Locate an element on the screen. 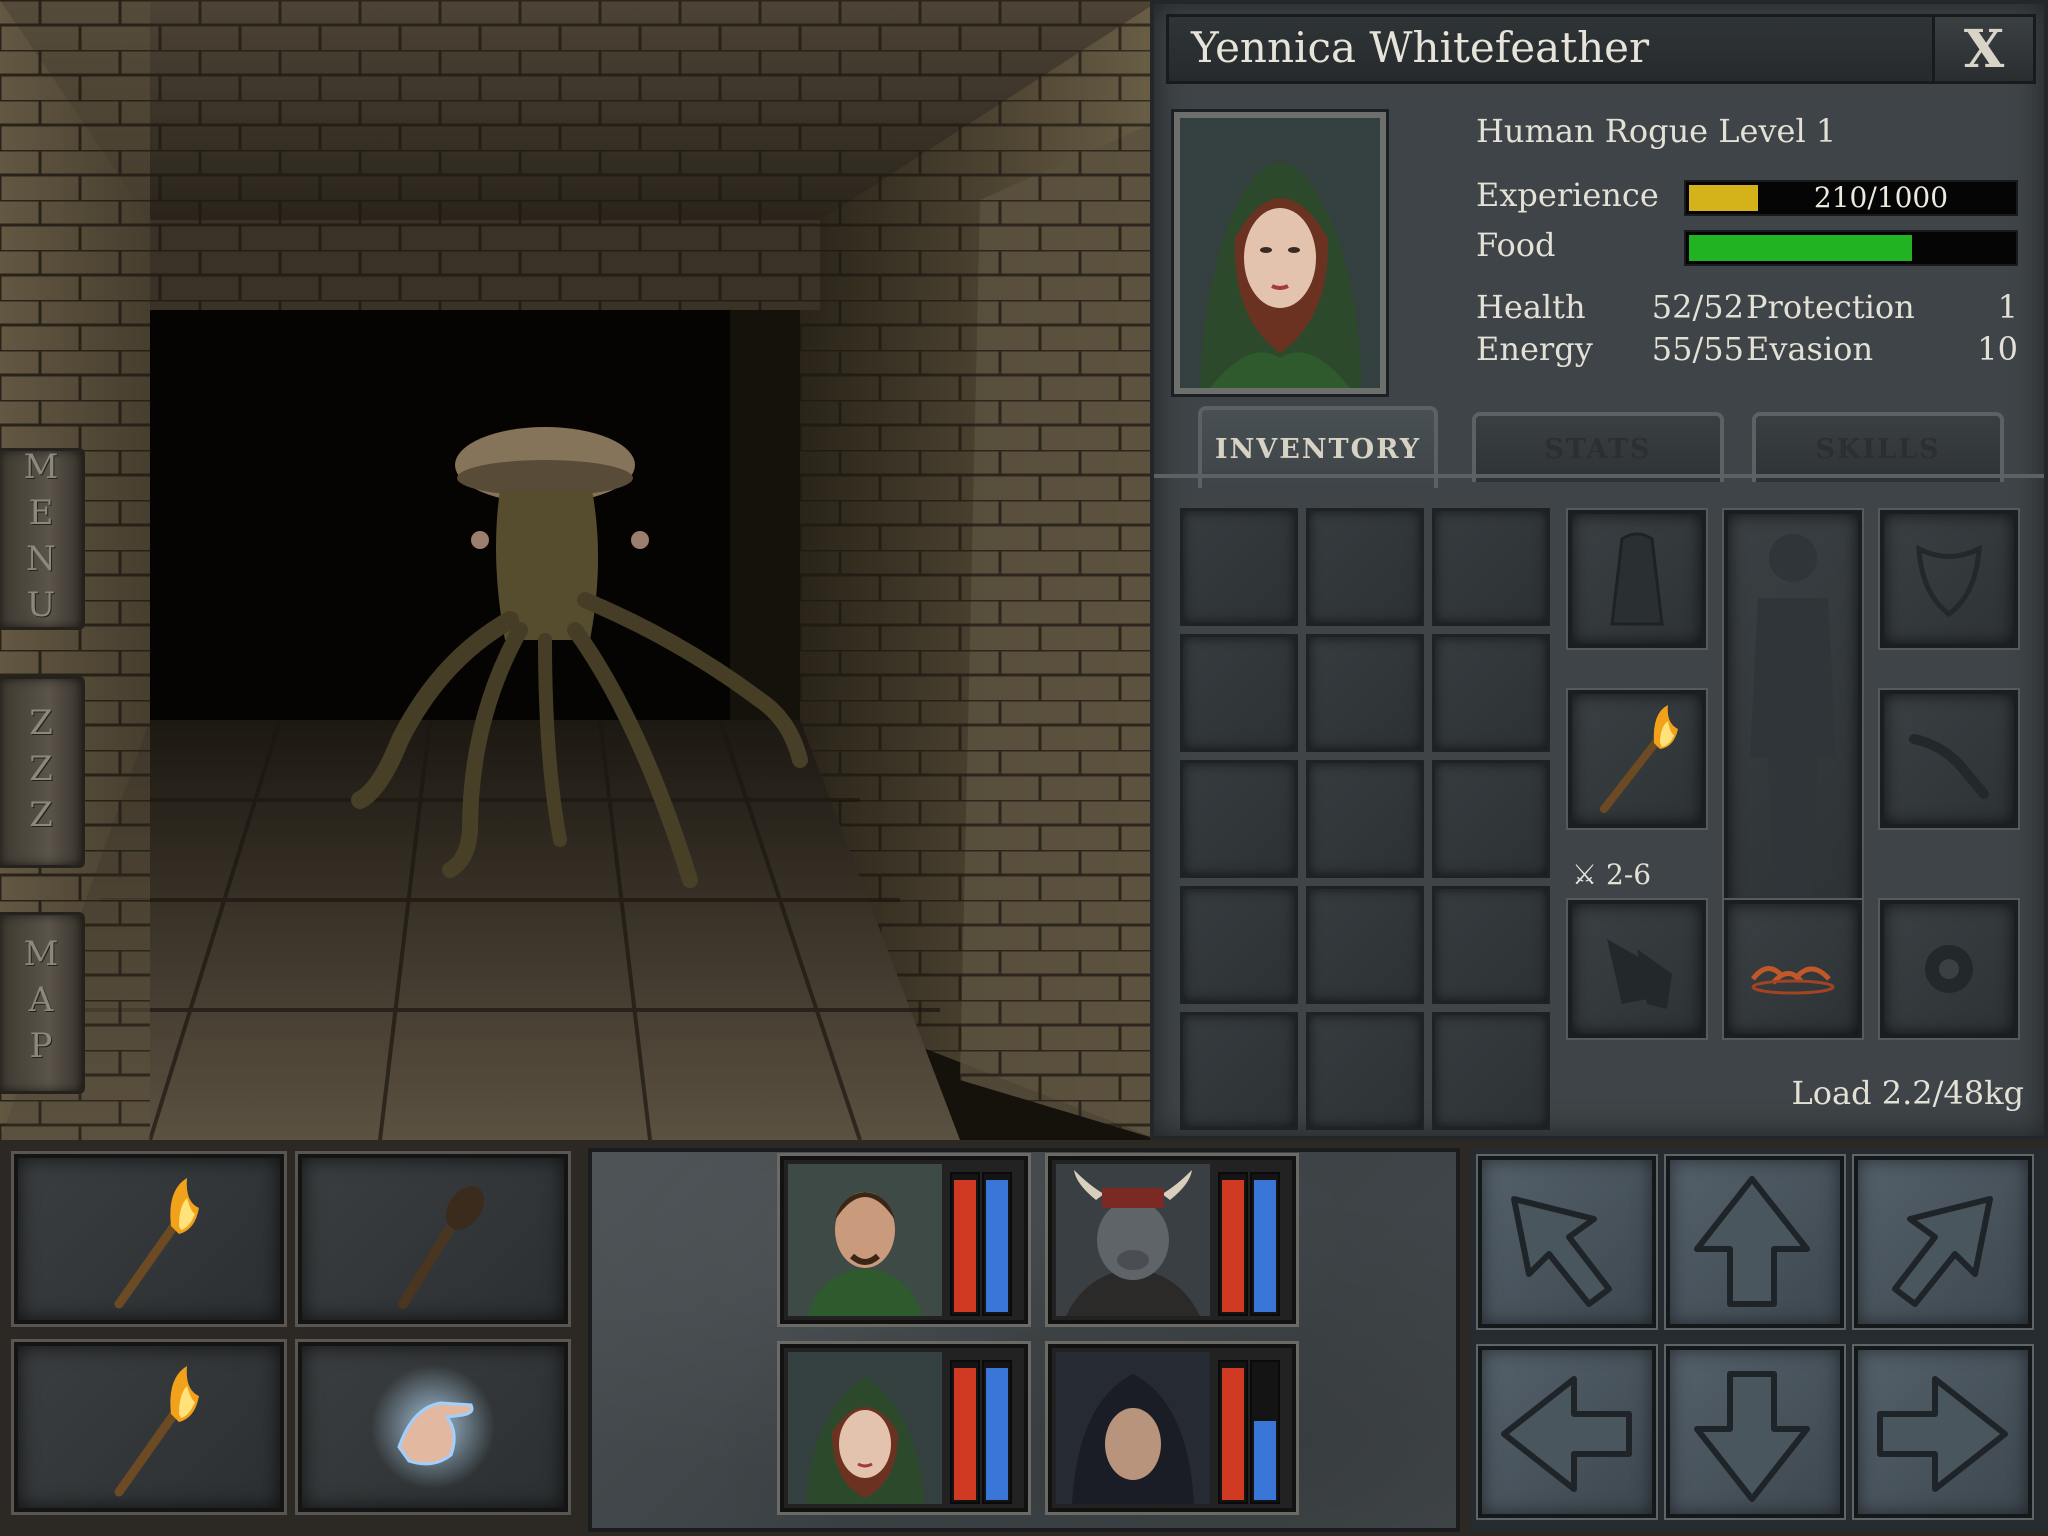 The width and height of the screenshot is (2048, 1536). tab-stats: STATS is located at coordinates (1598, 447).